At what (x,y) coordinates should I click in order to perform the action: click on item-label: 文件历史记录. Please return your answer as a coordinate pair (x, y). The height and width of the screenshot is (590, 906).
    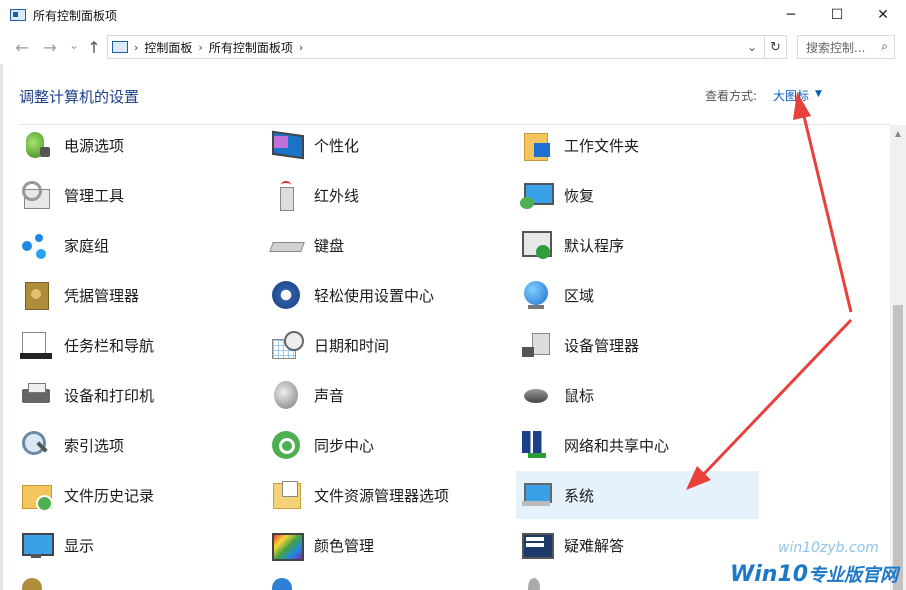
    Looking at the image, I should click on (109, 495).